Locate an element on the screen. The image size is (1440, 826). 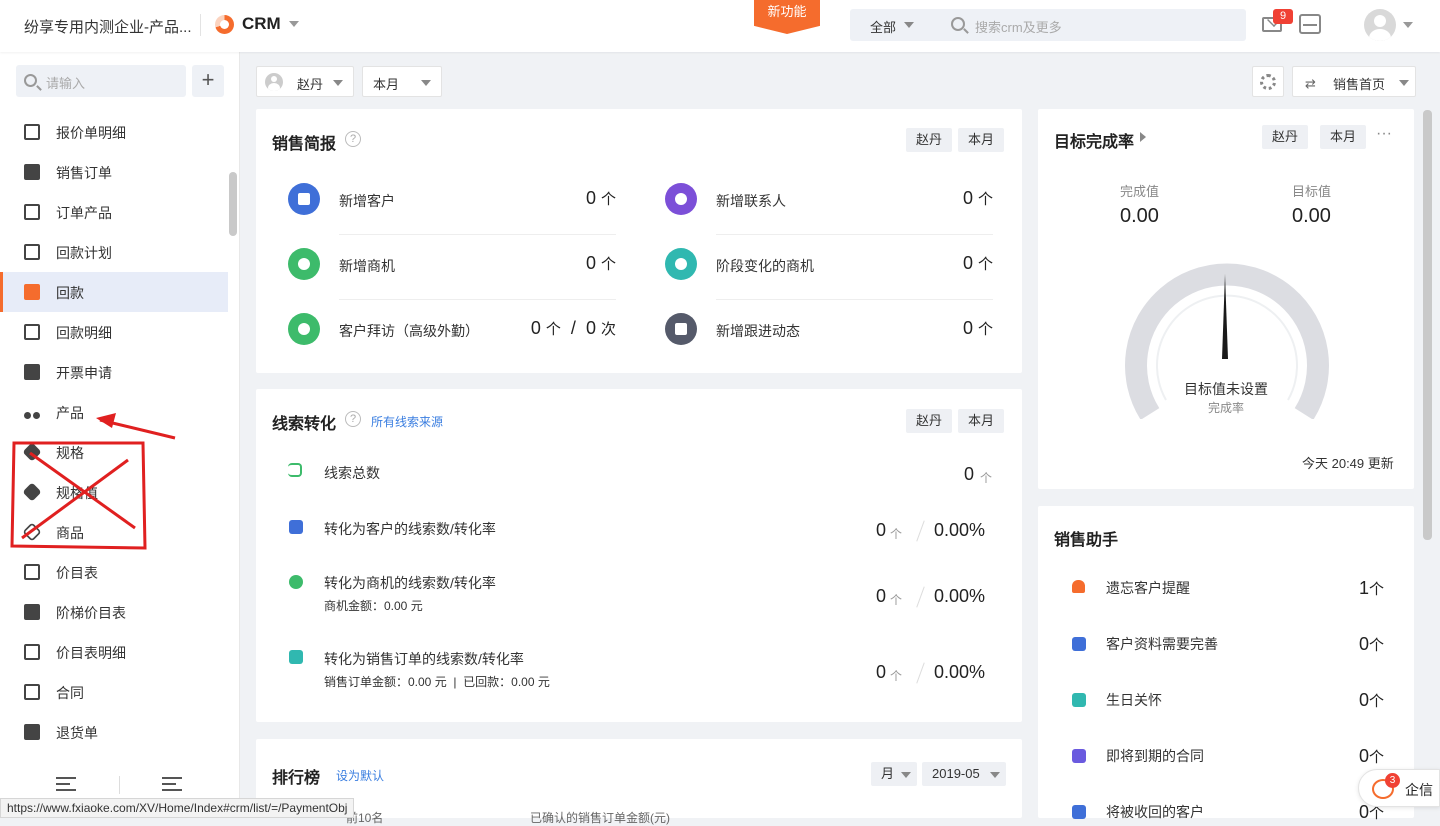
sidebar-item-contract: 合同 is located at coordinates (114, 692).